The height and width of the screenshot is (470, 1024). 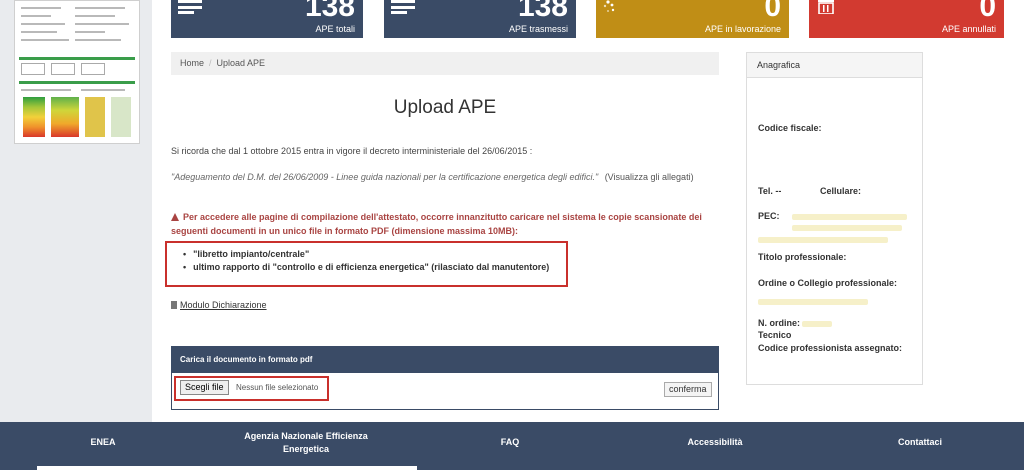 I want to click on ordine-collegio-label: Ordine o Collegio professionale:, so click(x=828, y=283).